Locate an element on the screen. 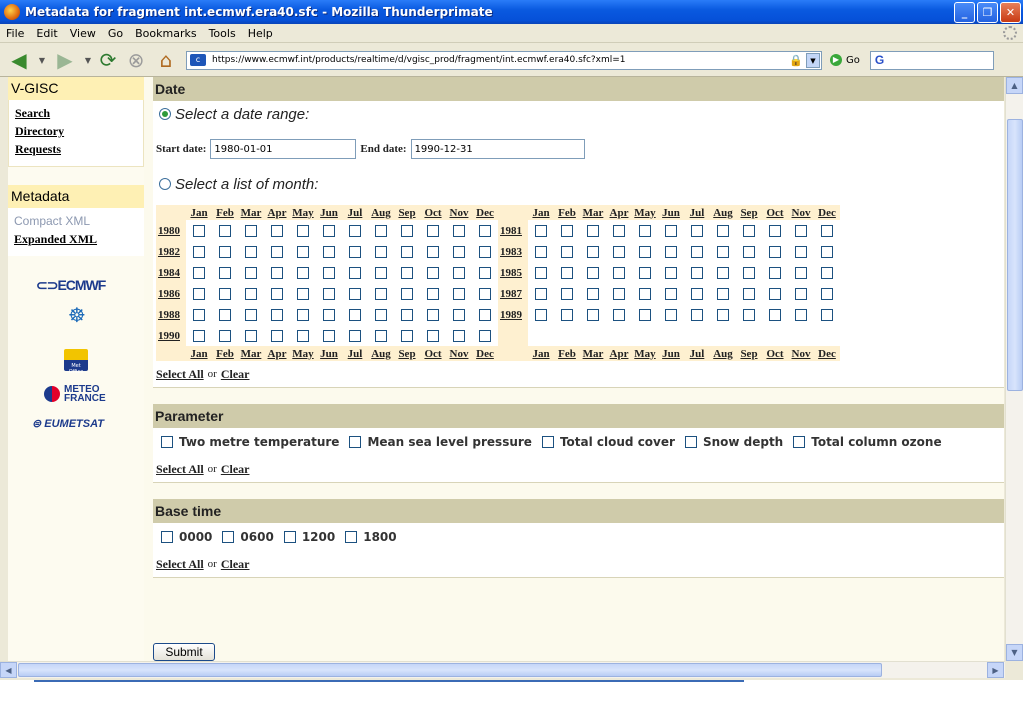 Image resolution: width=1023 pixels, height=708 pixels. back-dropdown-icon: ▼ is located at coordinates (42, 60).